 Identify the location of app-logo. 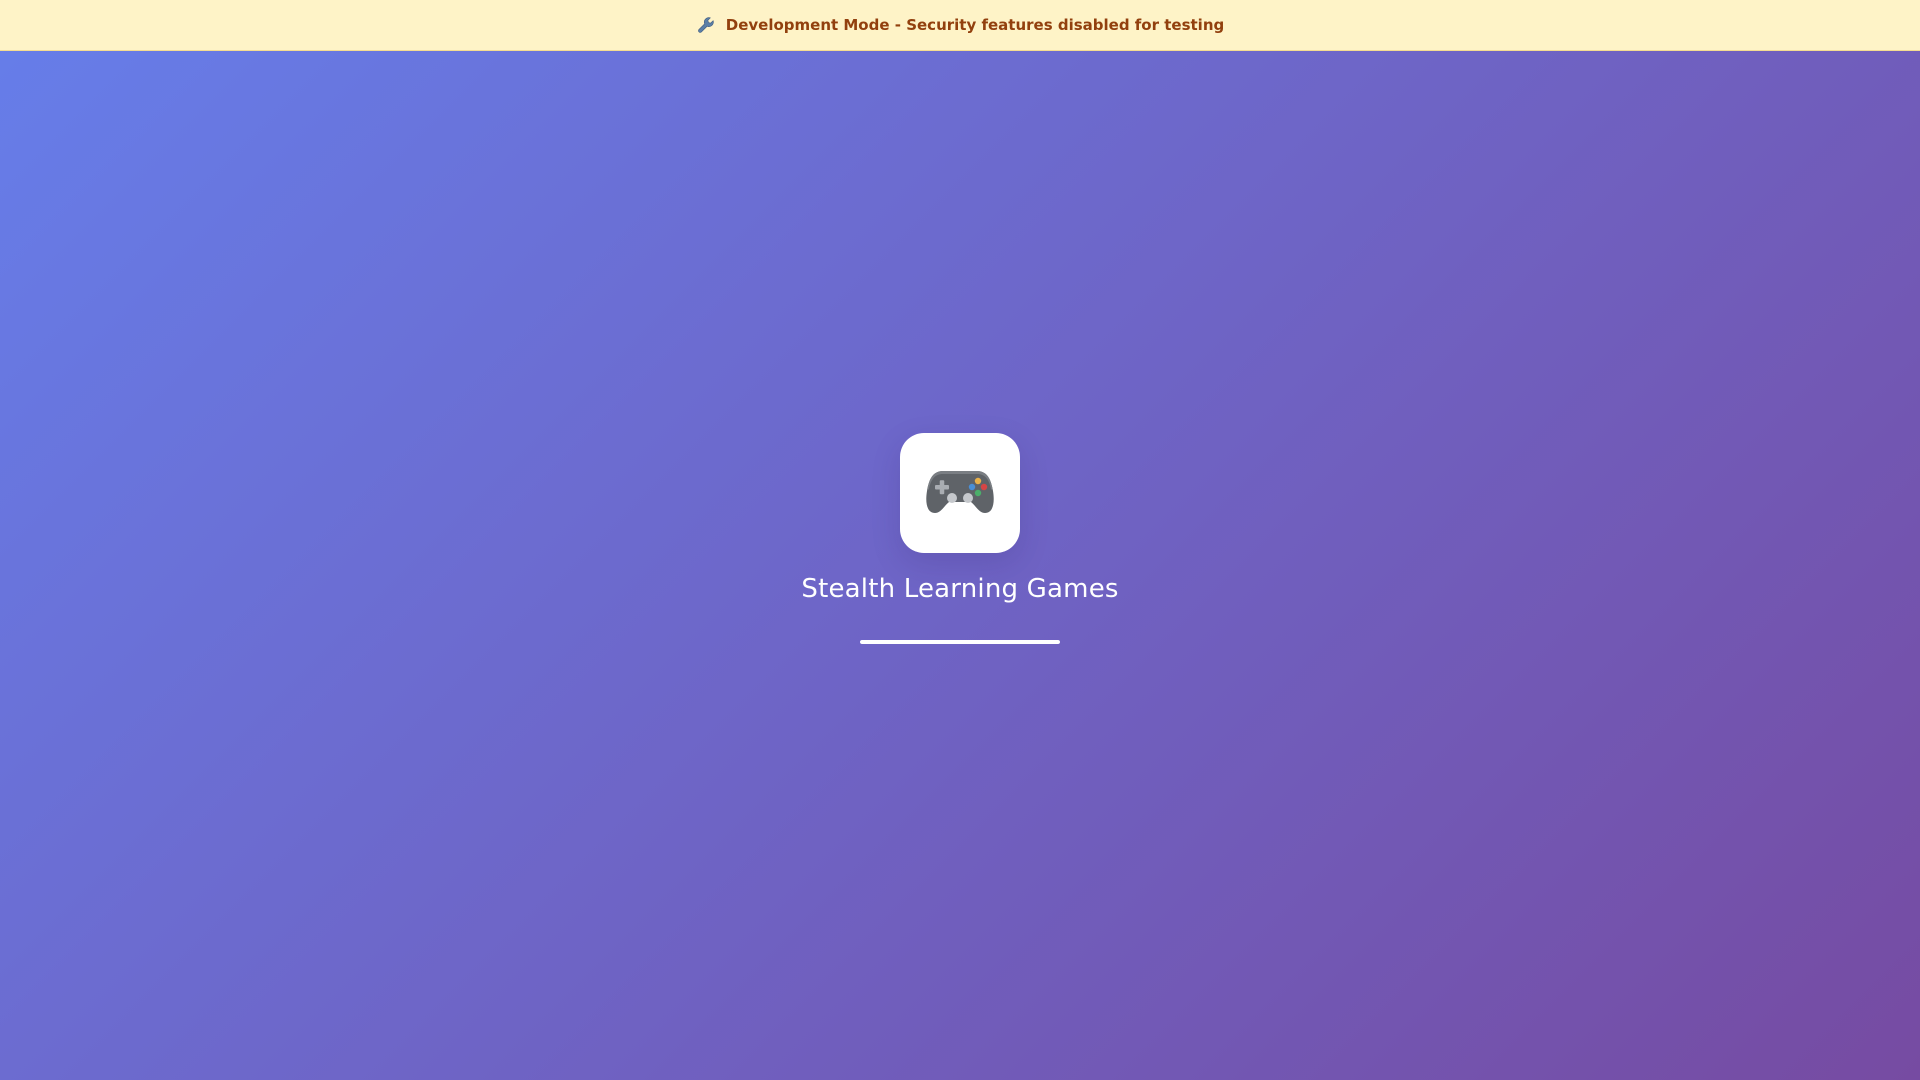
(960, 493).